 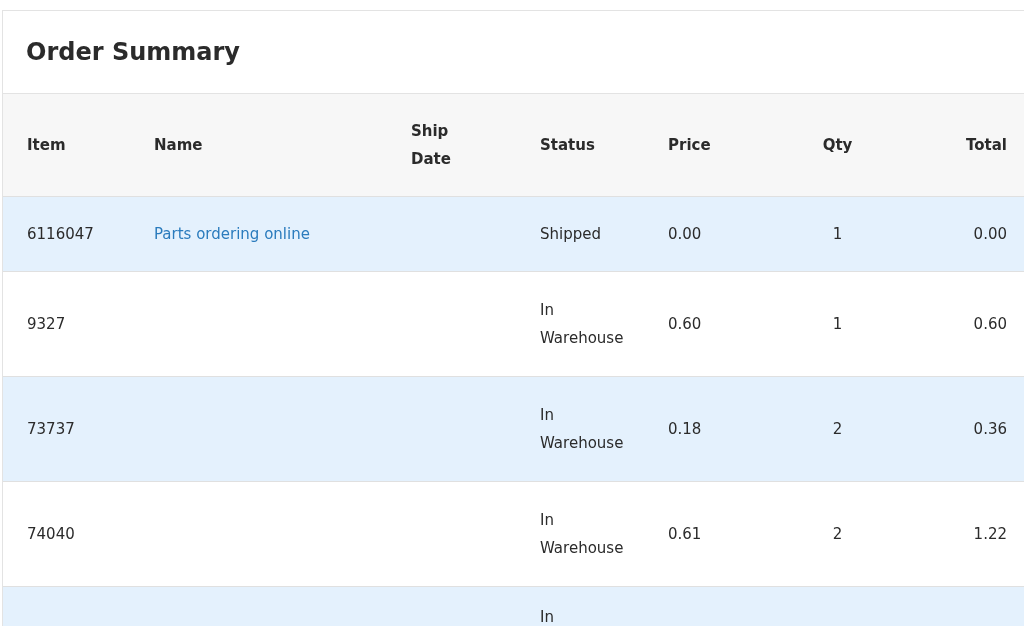 What do you see at coordinates (685, 324) in the screenshot?
I see `price-cell-text: 0.60` at bounding box center [685, 324].